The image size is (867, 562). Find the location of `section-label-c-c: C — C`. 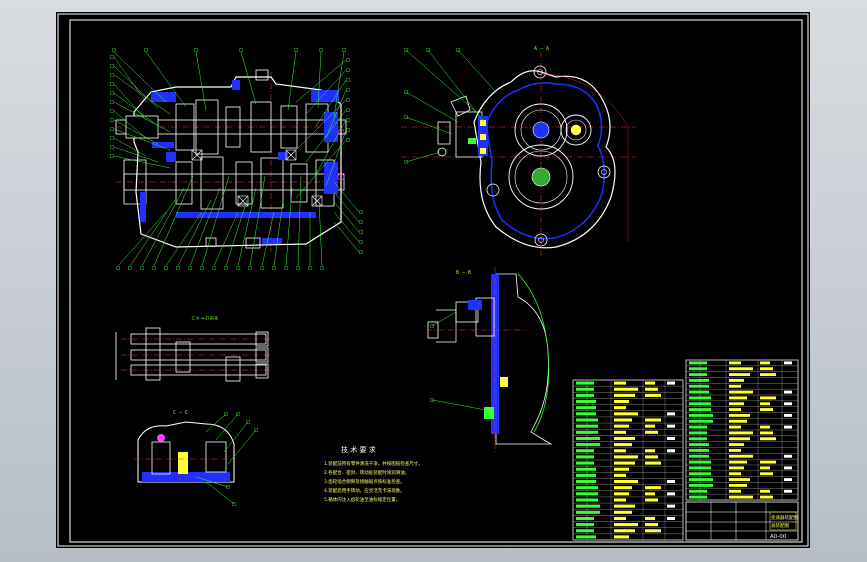

section-label-c-c: C — C is located at coordinates (180, 413).